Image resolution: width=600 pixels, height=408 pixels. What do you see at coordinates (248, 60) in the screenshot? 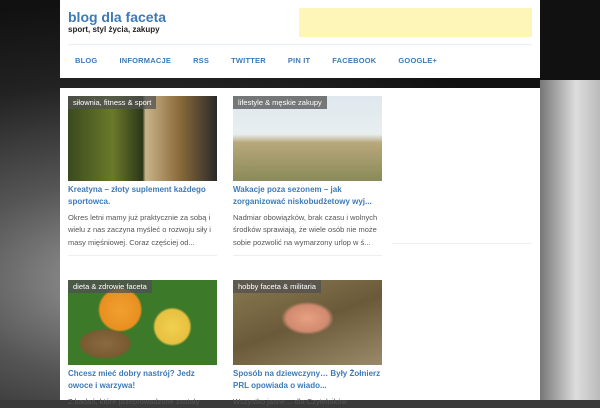
I see `nav-twitter: TWITTER` at bounding box center [248, 60].